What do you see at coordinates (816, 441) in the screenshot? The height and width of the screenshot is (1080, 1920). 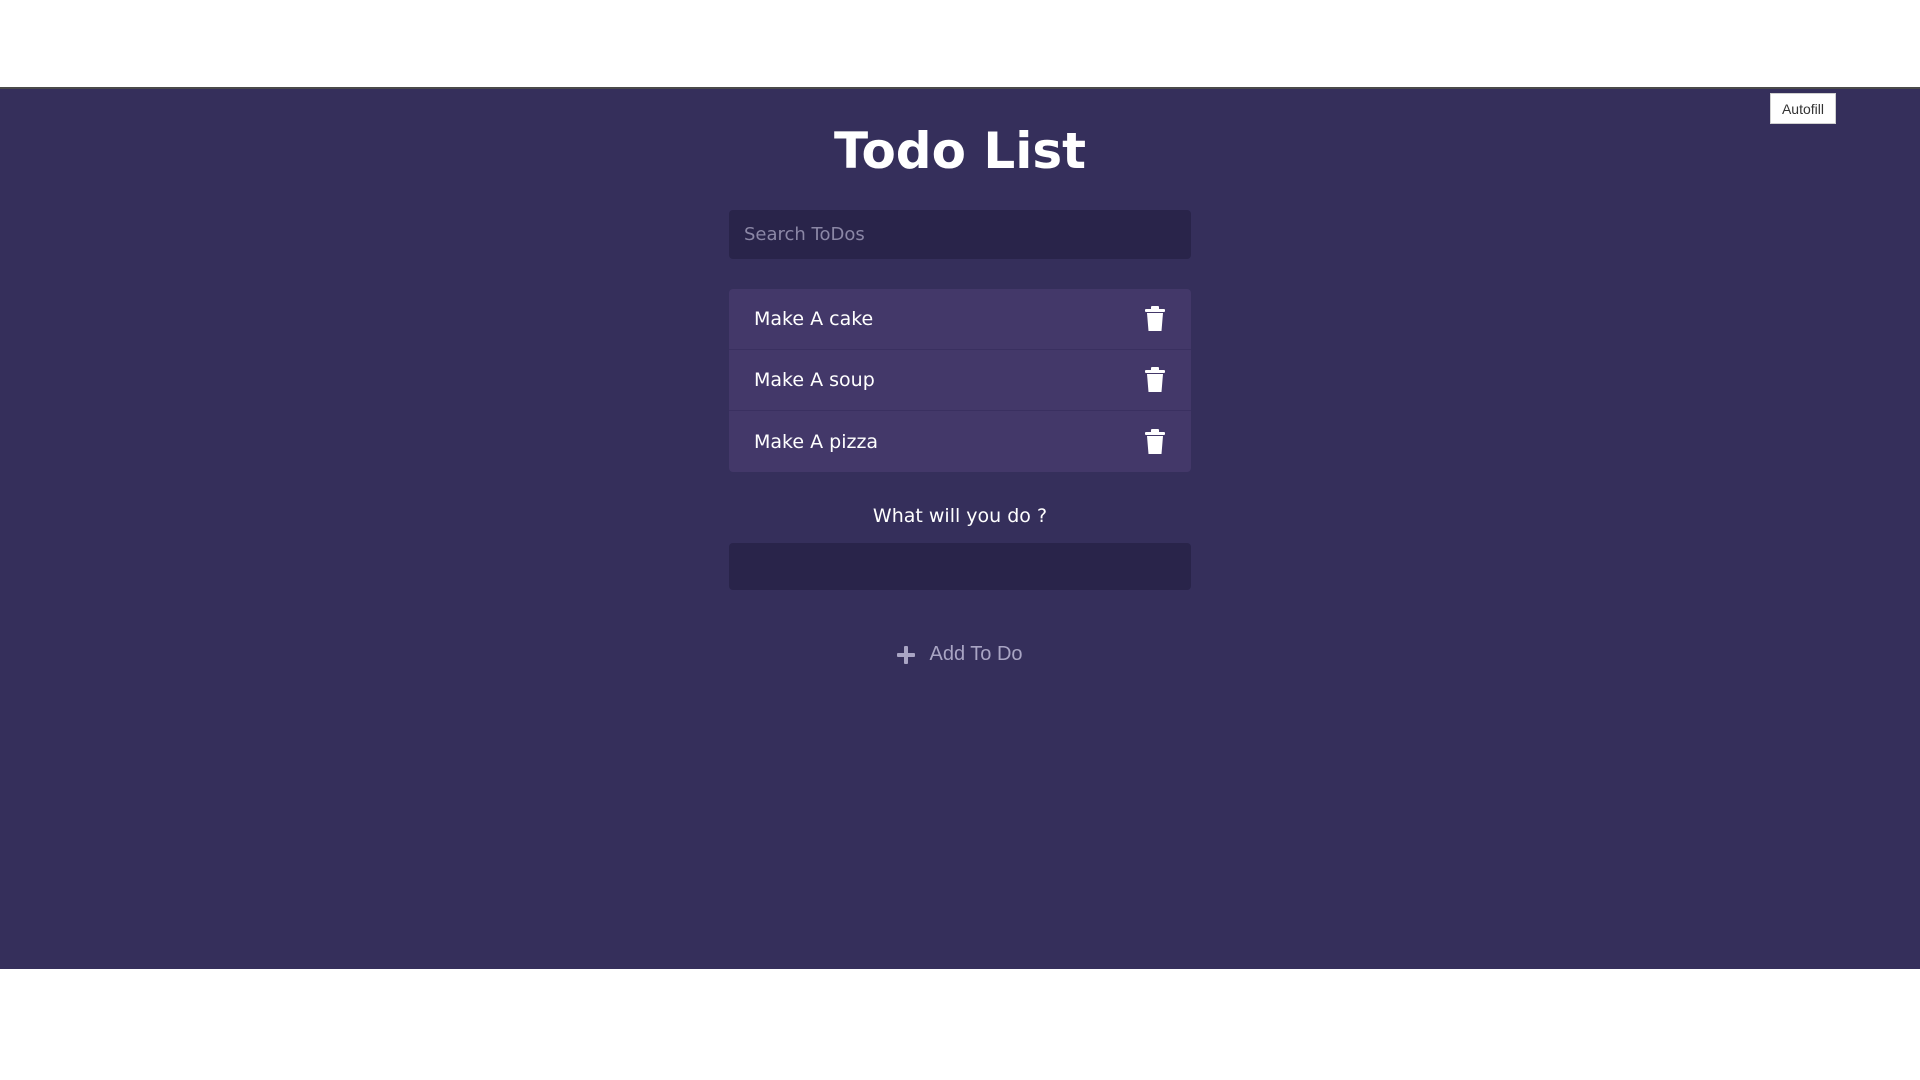 I see `todo-item-label: Make A pizza` at bounding box center [816, 441].